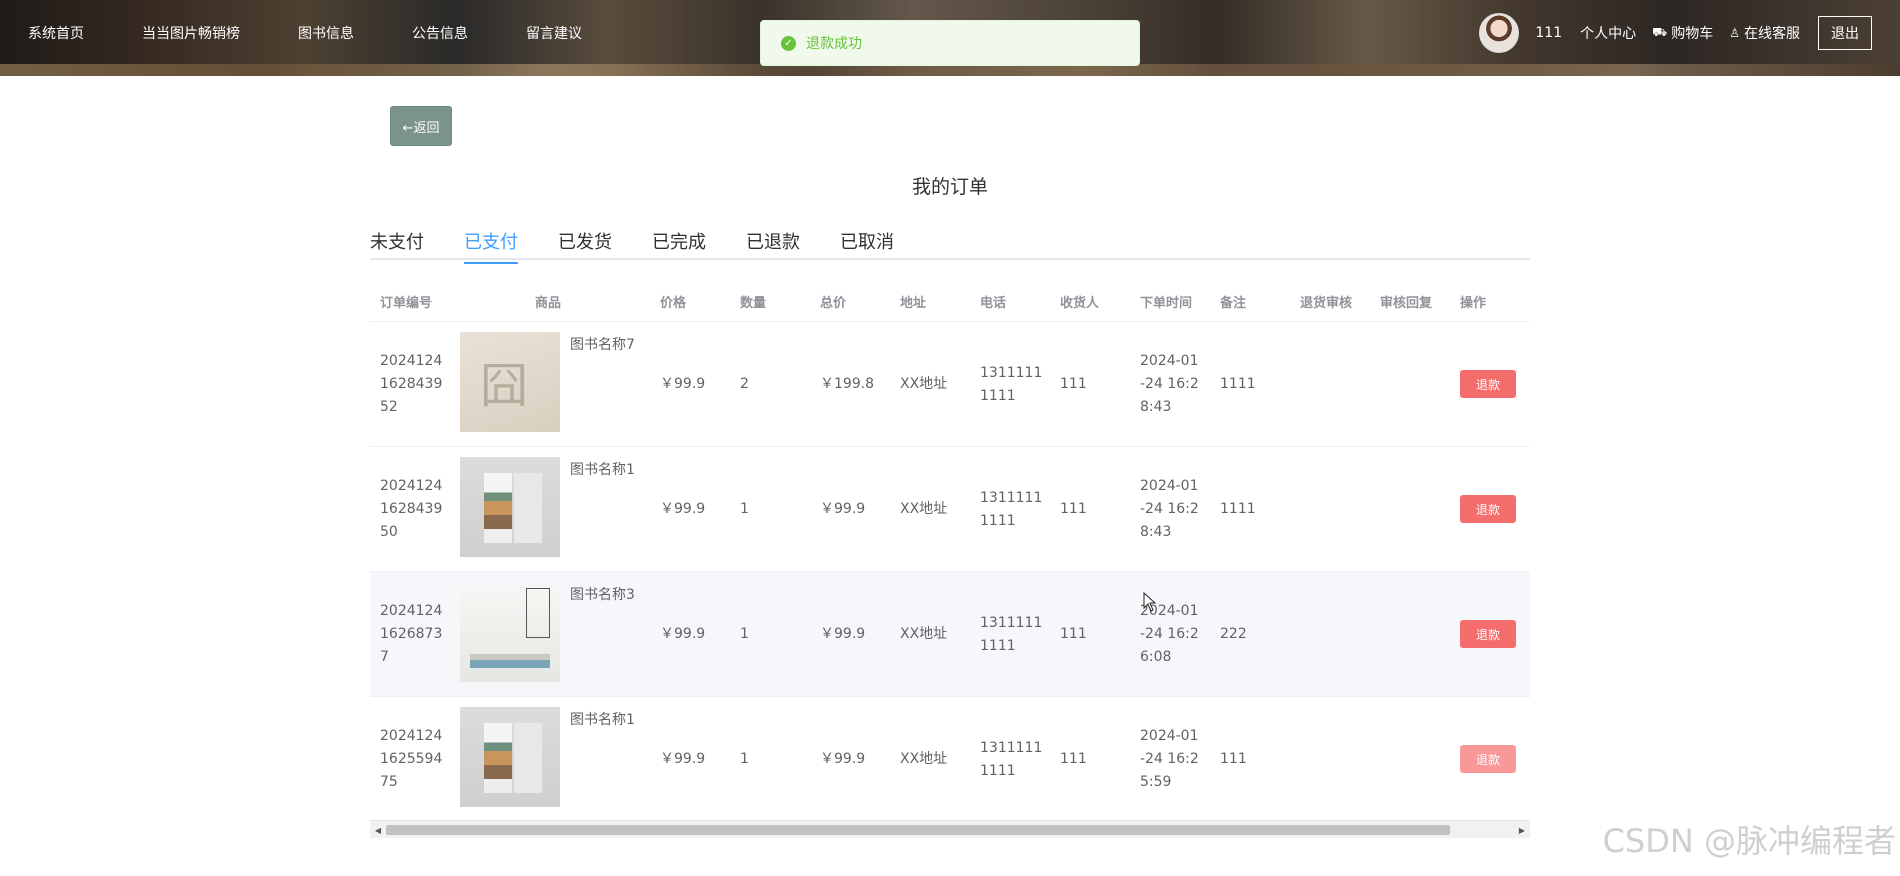  Describe the element at coordinates (773, 245) in the screenshot. I see `tab-refunded: 已退款` at that location.